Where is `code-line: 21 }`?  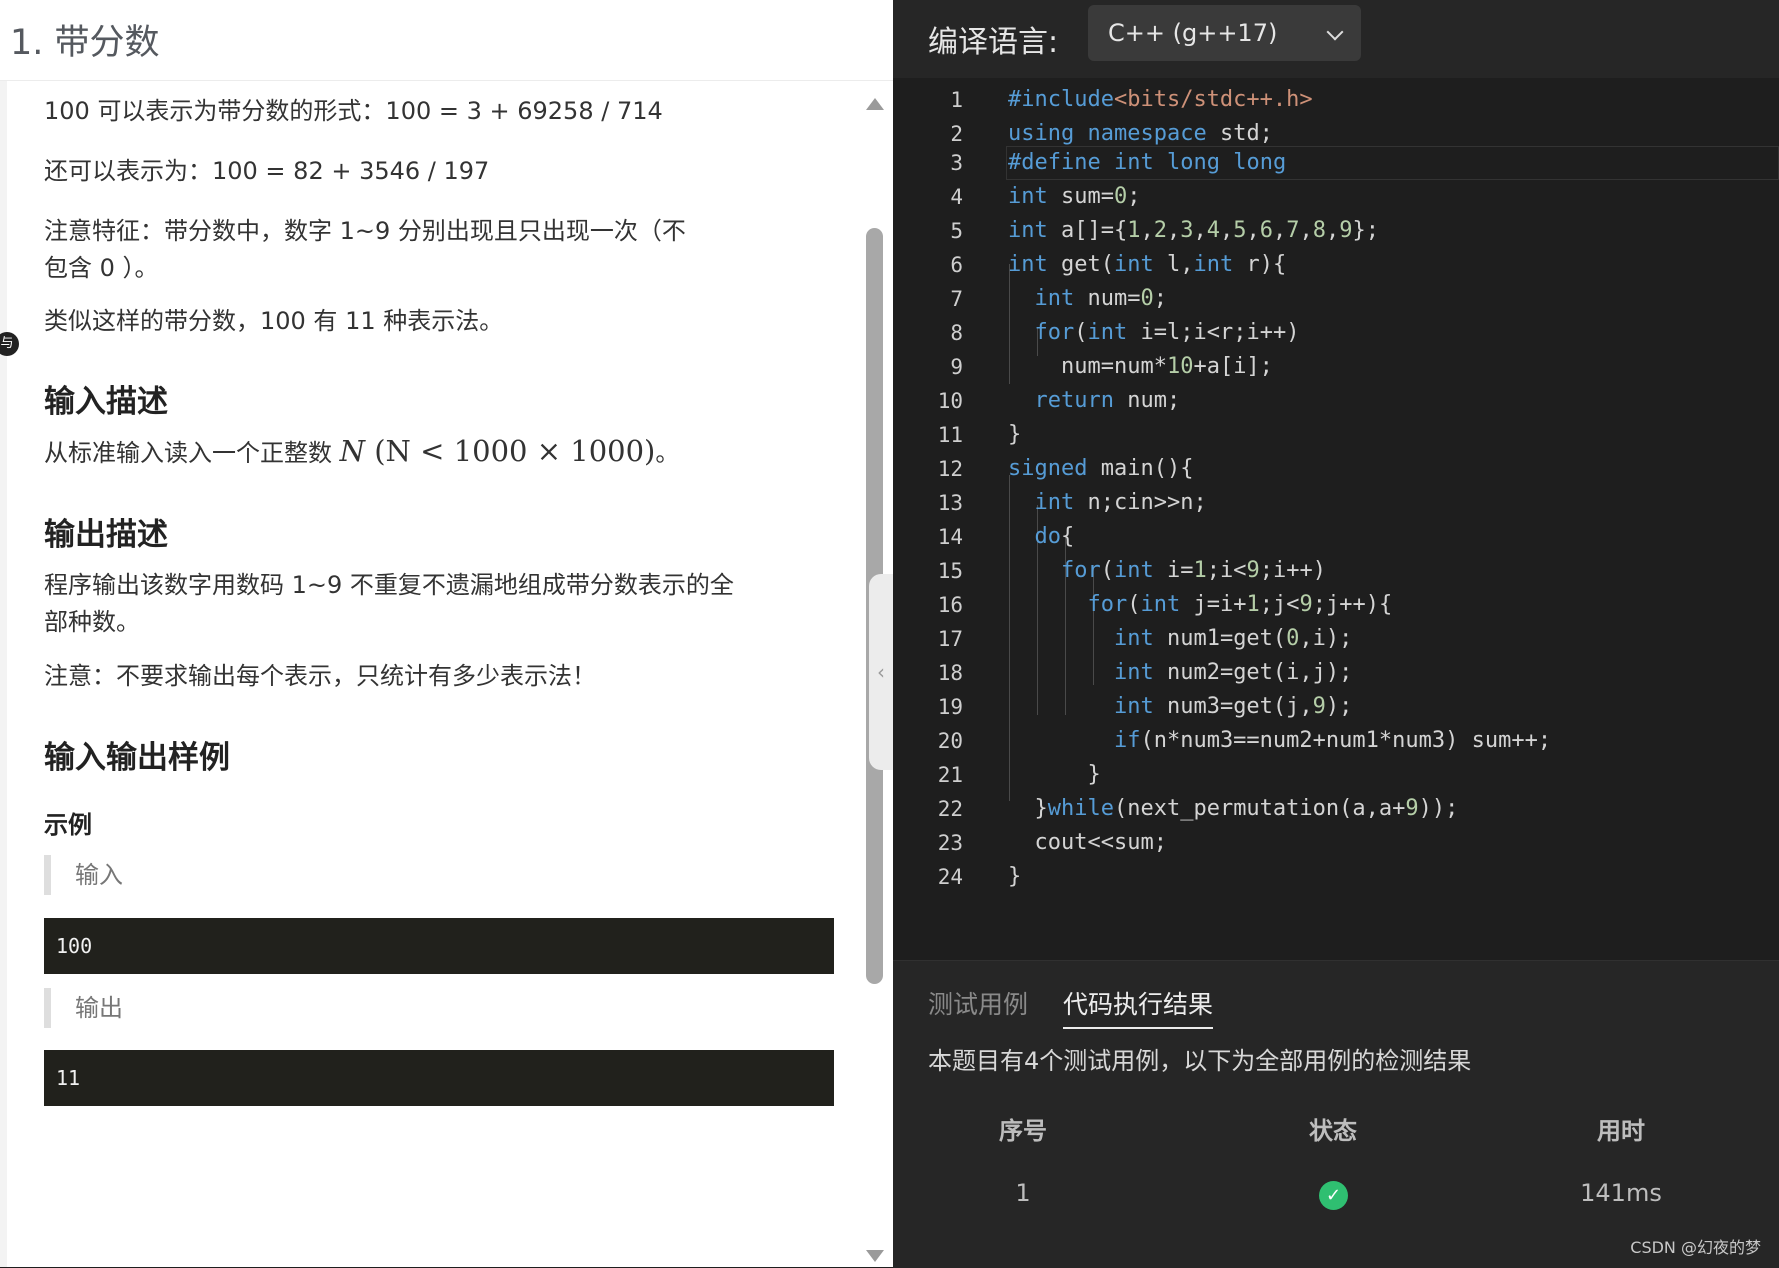 code-line: 21 } is located at coordinates (1019, 774).